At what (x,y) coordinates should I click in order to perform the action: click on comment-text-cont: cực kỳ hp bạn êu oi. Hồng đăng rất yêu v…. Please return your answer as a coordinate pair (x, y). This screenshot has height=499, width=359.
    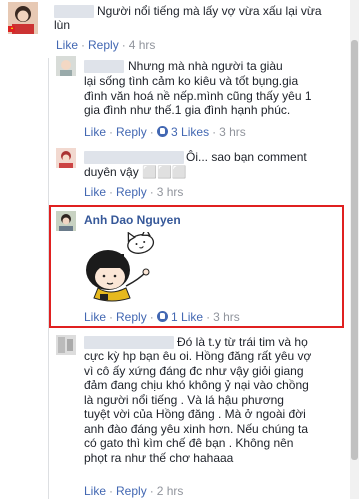
    Looking at the image, I should click on (198, 407).